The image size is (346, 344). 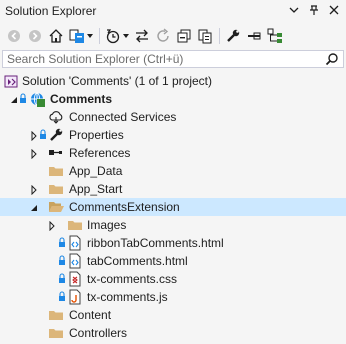 I want to click on search-icon, so click(x=332, y=59).